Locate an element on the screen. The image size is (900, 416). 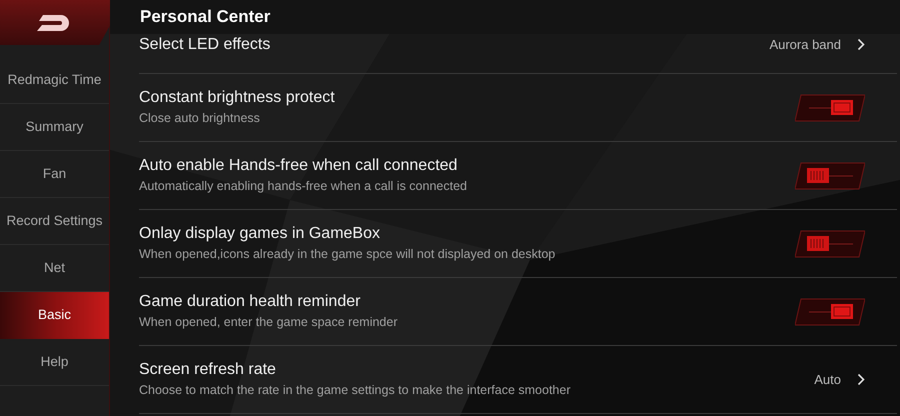
setting-description: Close auto brightness is located at coordinates (200, 119).